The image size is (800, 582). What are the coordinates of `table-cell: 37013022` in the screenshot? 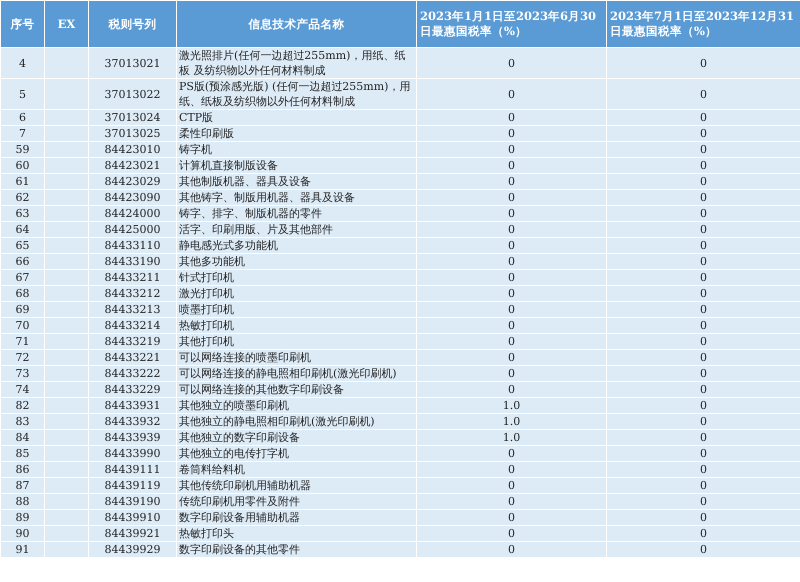 It's located at (132, 94).